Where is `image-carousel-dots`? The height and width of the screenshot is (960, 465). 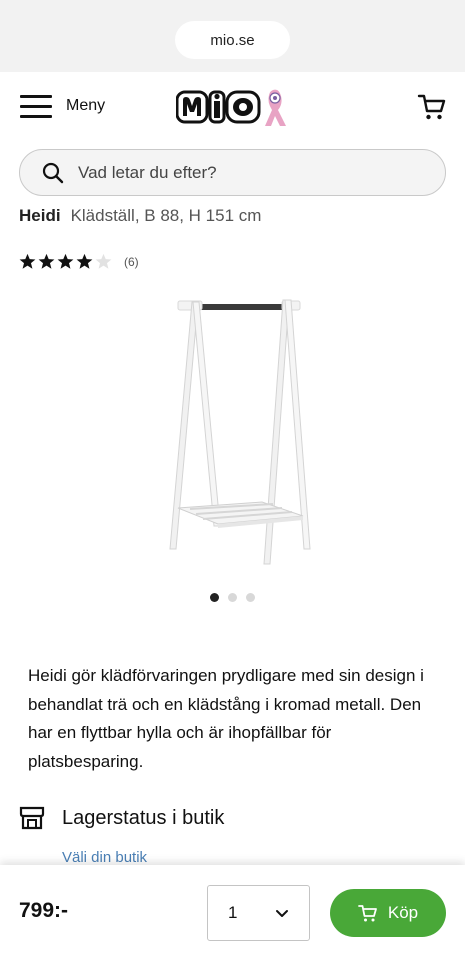 image-carousel-dots is located at coordinates (232, 597).